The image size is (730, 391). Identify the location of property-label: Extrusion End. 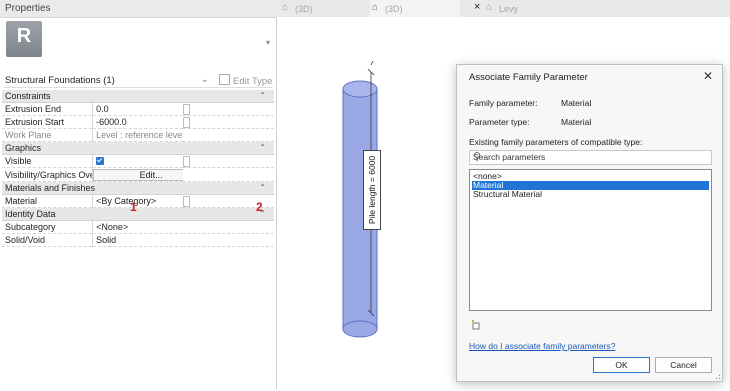
(48, 109).